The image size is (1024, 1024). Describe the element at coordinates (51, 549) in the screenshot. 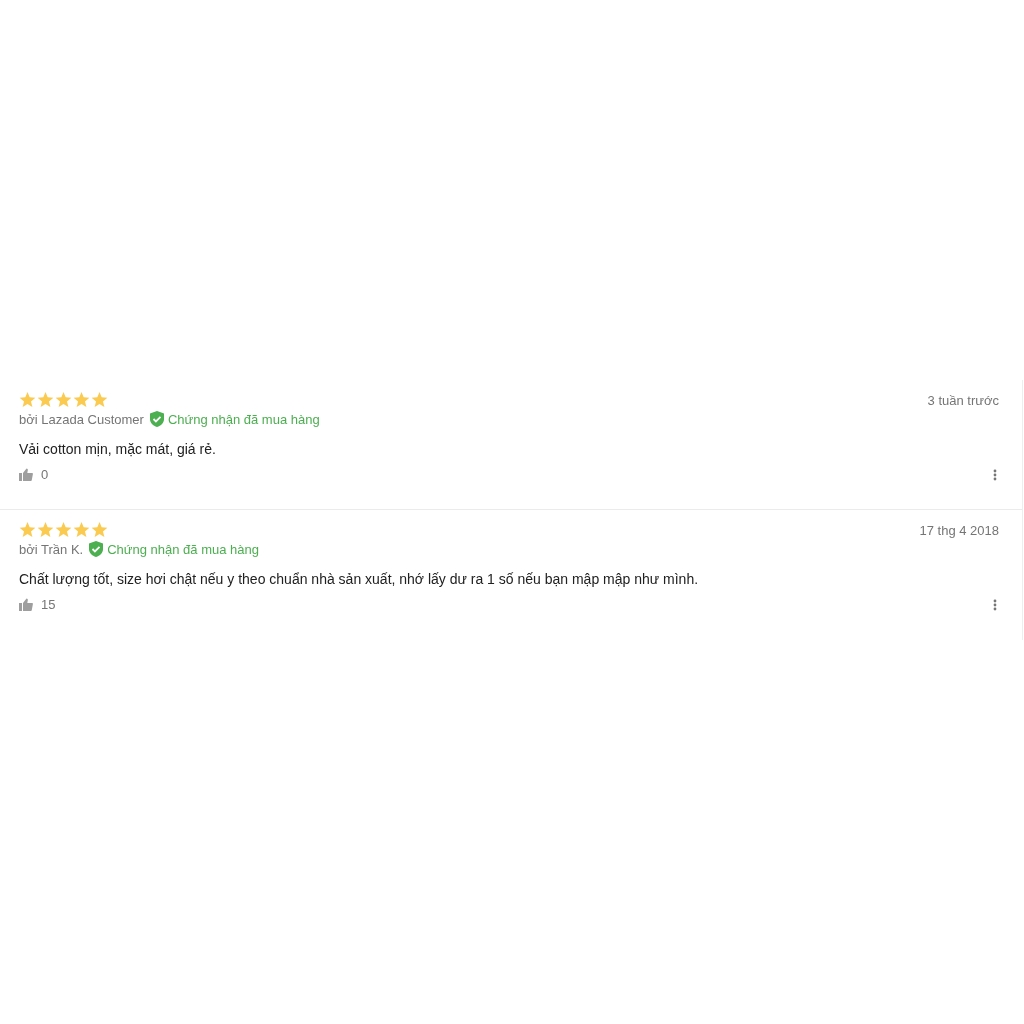

I see `author-name: bởi Trần K.` at that location.